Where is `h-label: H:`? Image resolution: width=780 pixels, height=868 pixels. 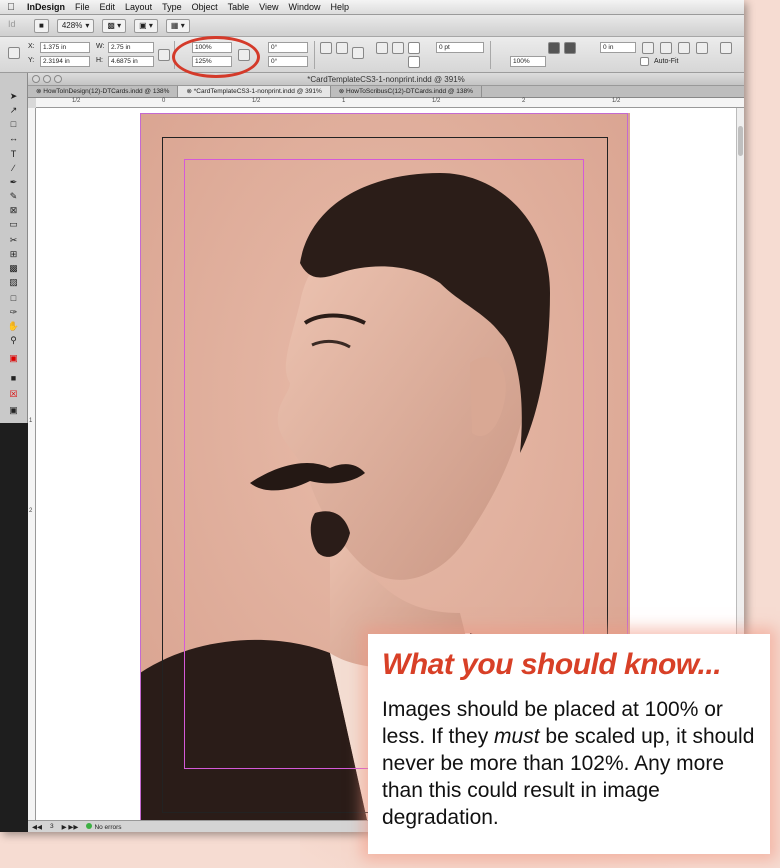
h-label: H: is located at coordinates (99, 60).